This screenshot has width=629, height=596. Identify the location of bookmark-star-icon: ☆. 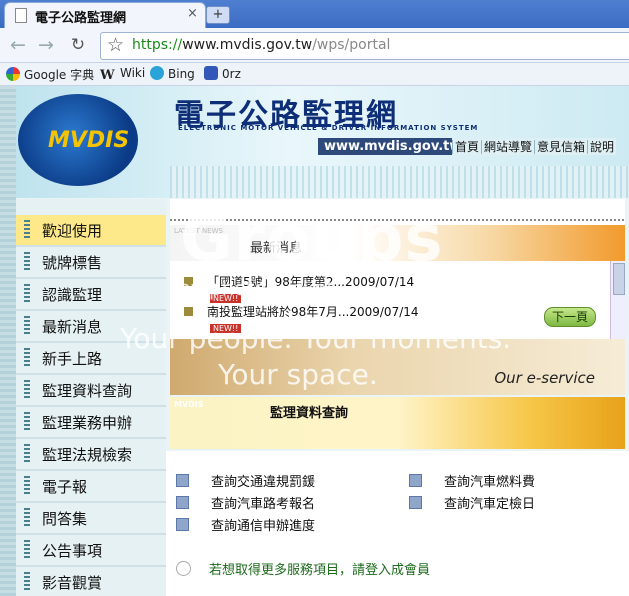
(115, 45).